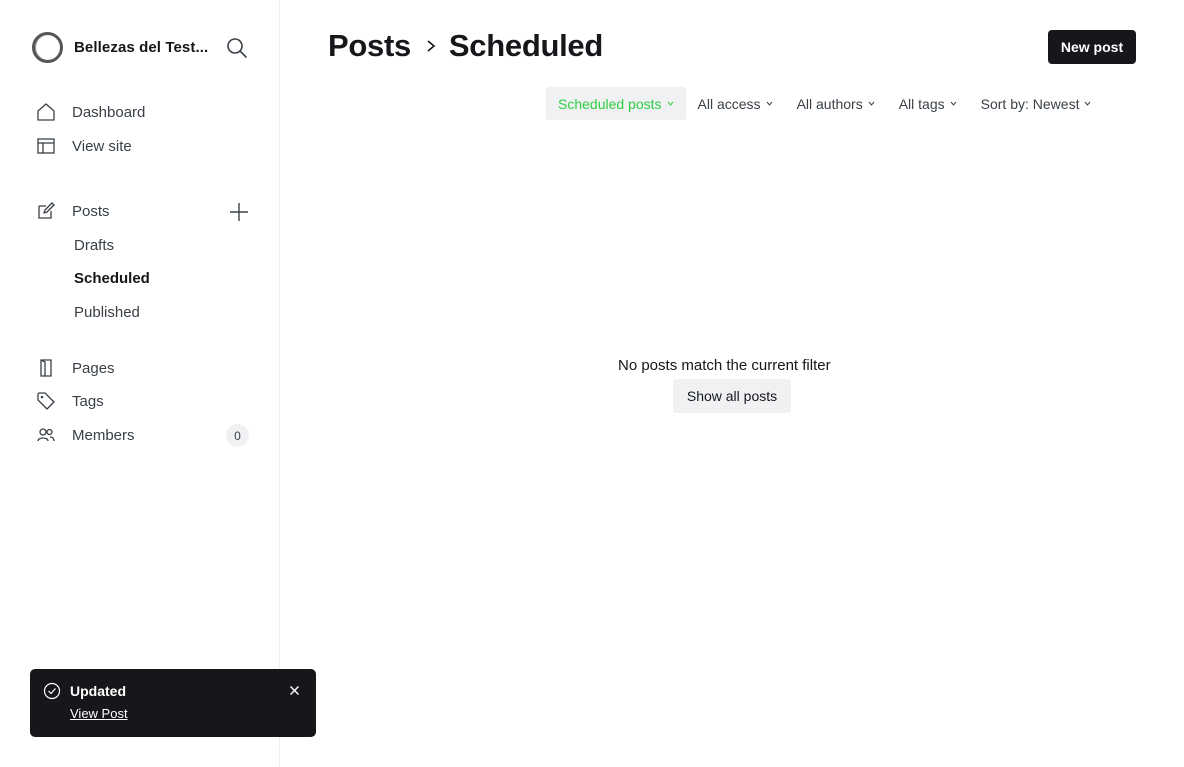 This screenshot has height=767, width=1184. I want to click on toast-notification: Updated View Post, so click(173, 703).